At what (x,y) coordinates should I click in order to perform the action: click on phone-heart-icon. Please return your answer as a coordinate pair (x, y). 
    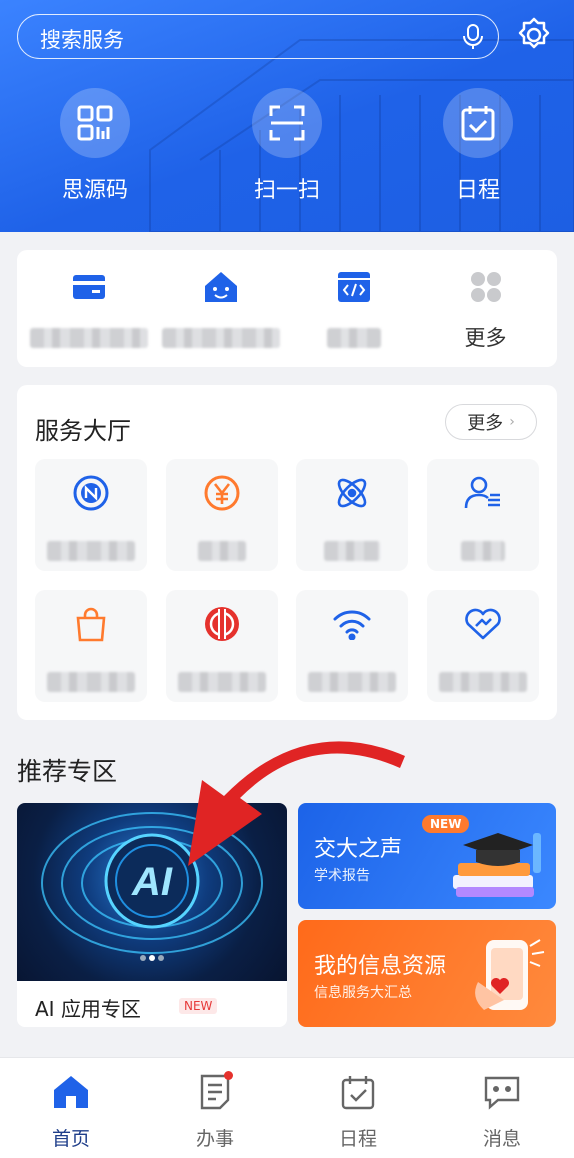
    Looking at the image, I should click on (510, 974).